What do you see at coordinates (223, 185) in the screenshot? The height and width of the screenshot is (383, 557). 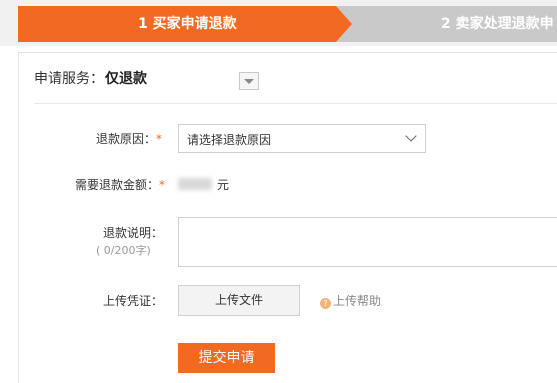 I see `amount-unit: 元` at bounding box center [223, 185].